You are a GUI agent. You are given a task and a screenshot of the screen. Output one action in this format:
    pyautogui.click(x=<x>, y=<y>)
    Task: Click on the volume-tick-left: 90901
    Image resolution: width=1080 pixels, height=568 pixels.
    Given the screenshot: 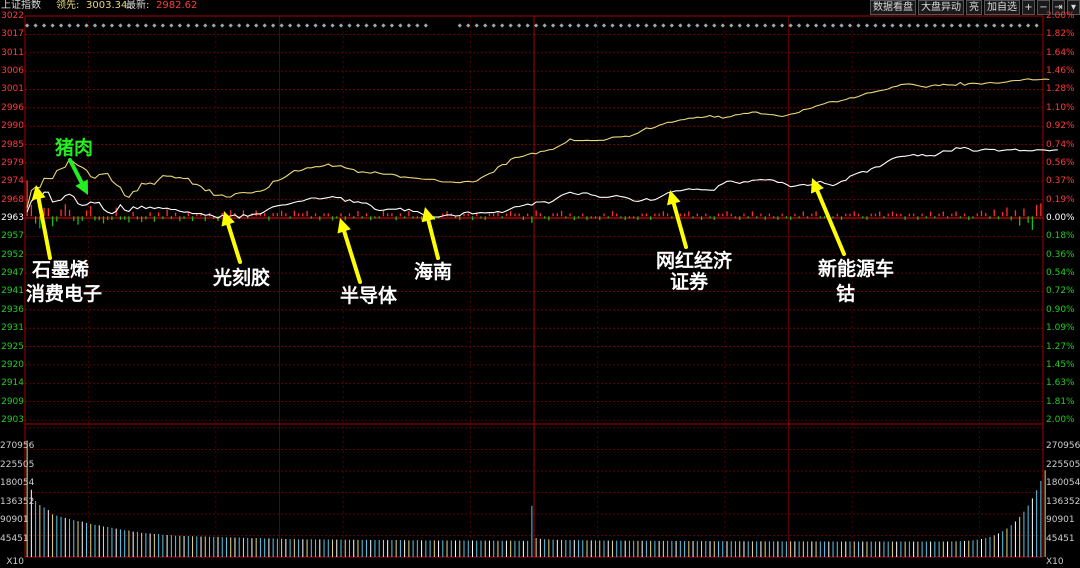 What is the action you would take?
    pyautogui.click(x=14, y=520)
    